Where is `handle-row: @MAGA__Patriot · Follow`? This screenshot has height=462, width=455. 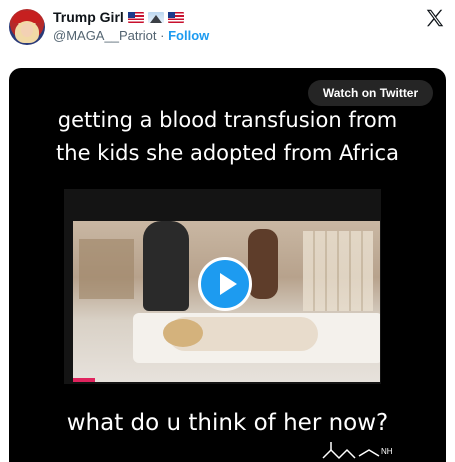 handle-row: @MAGA__Patriot · Follow is located at coordinates (131, 35).